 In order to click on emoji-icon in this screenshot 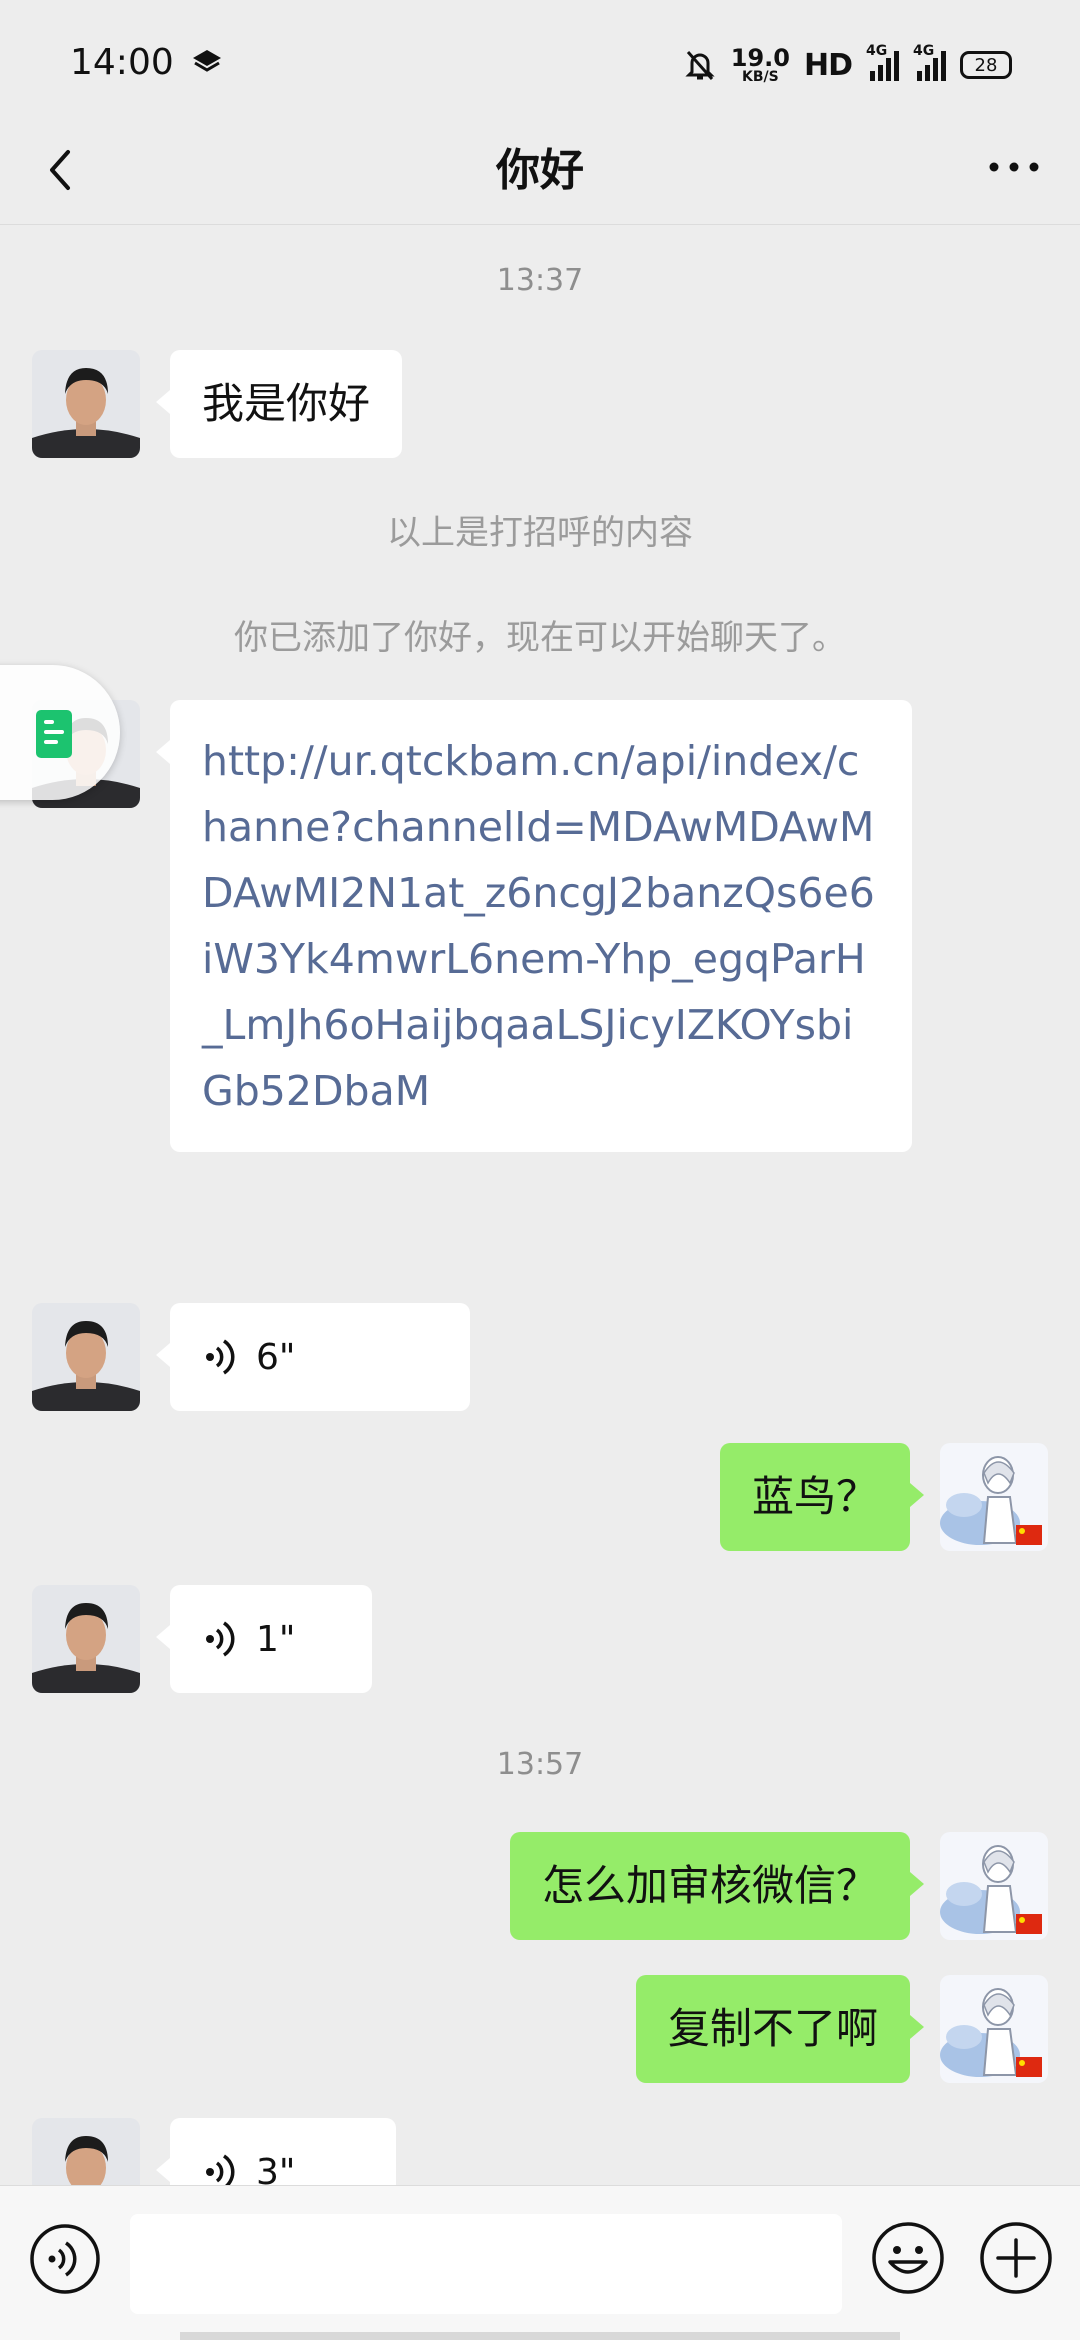, I will do `click(908, 2258)`.